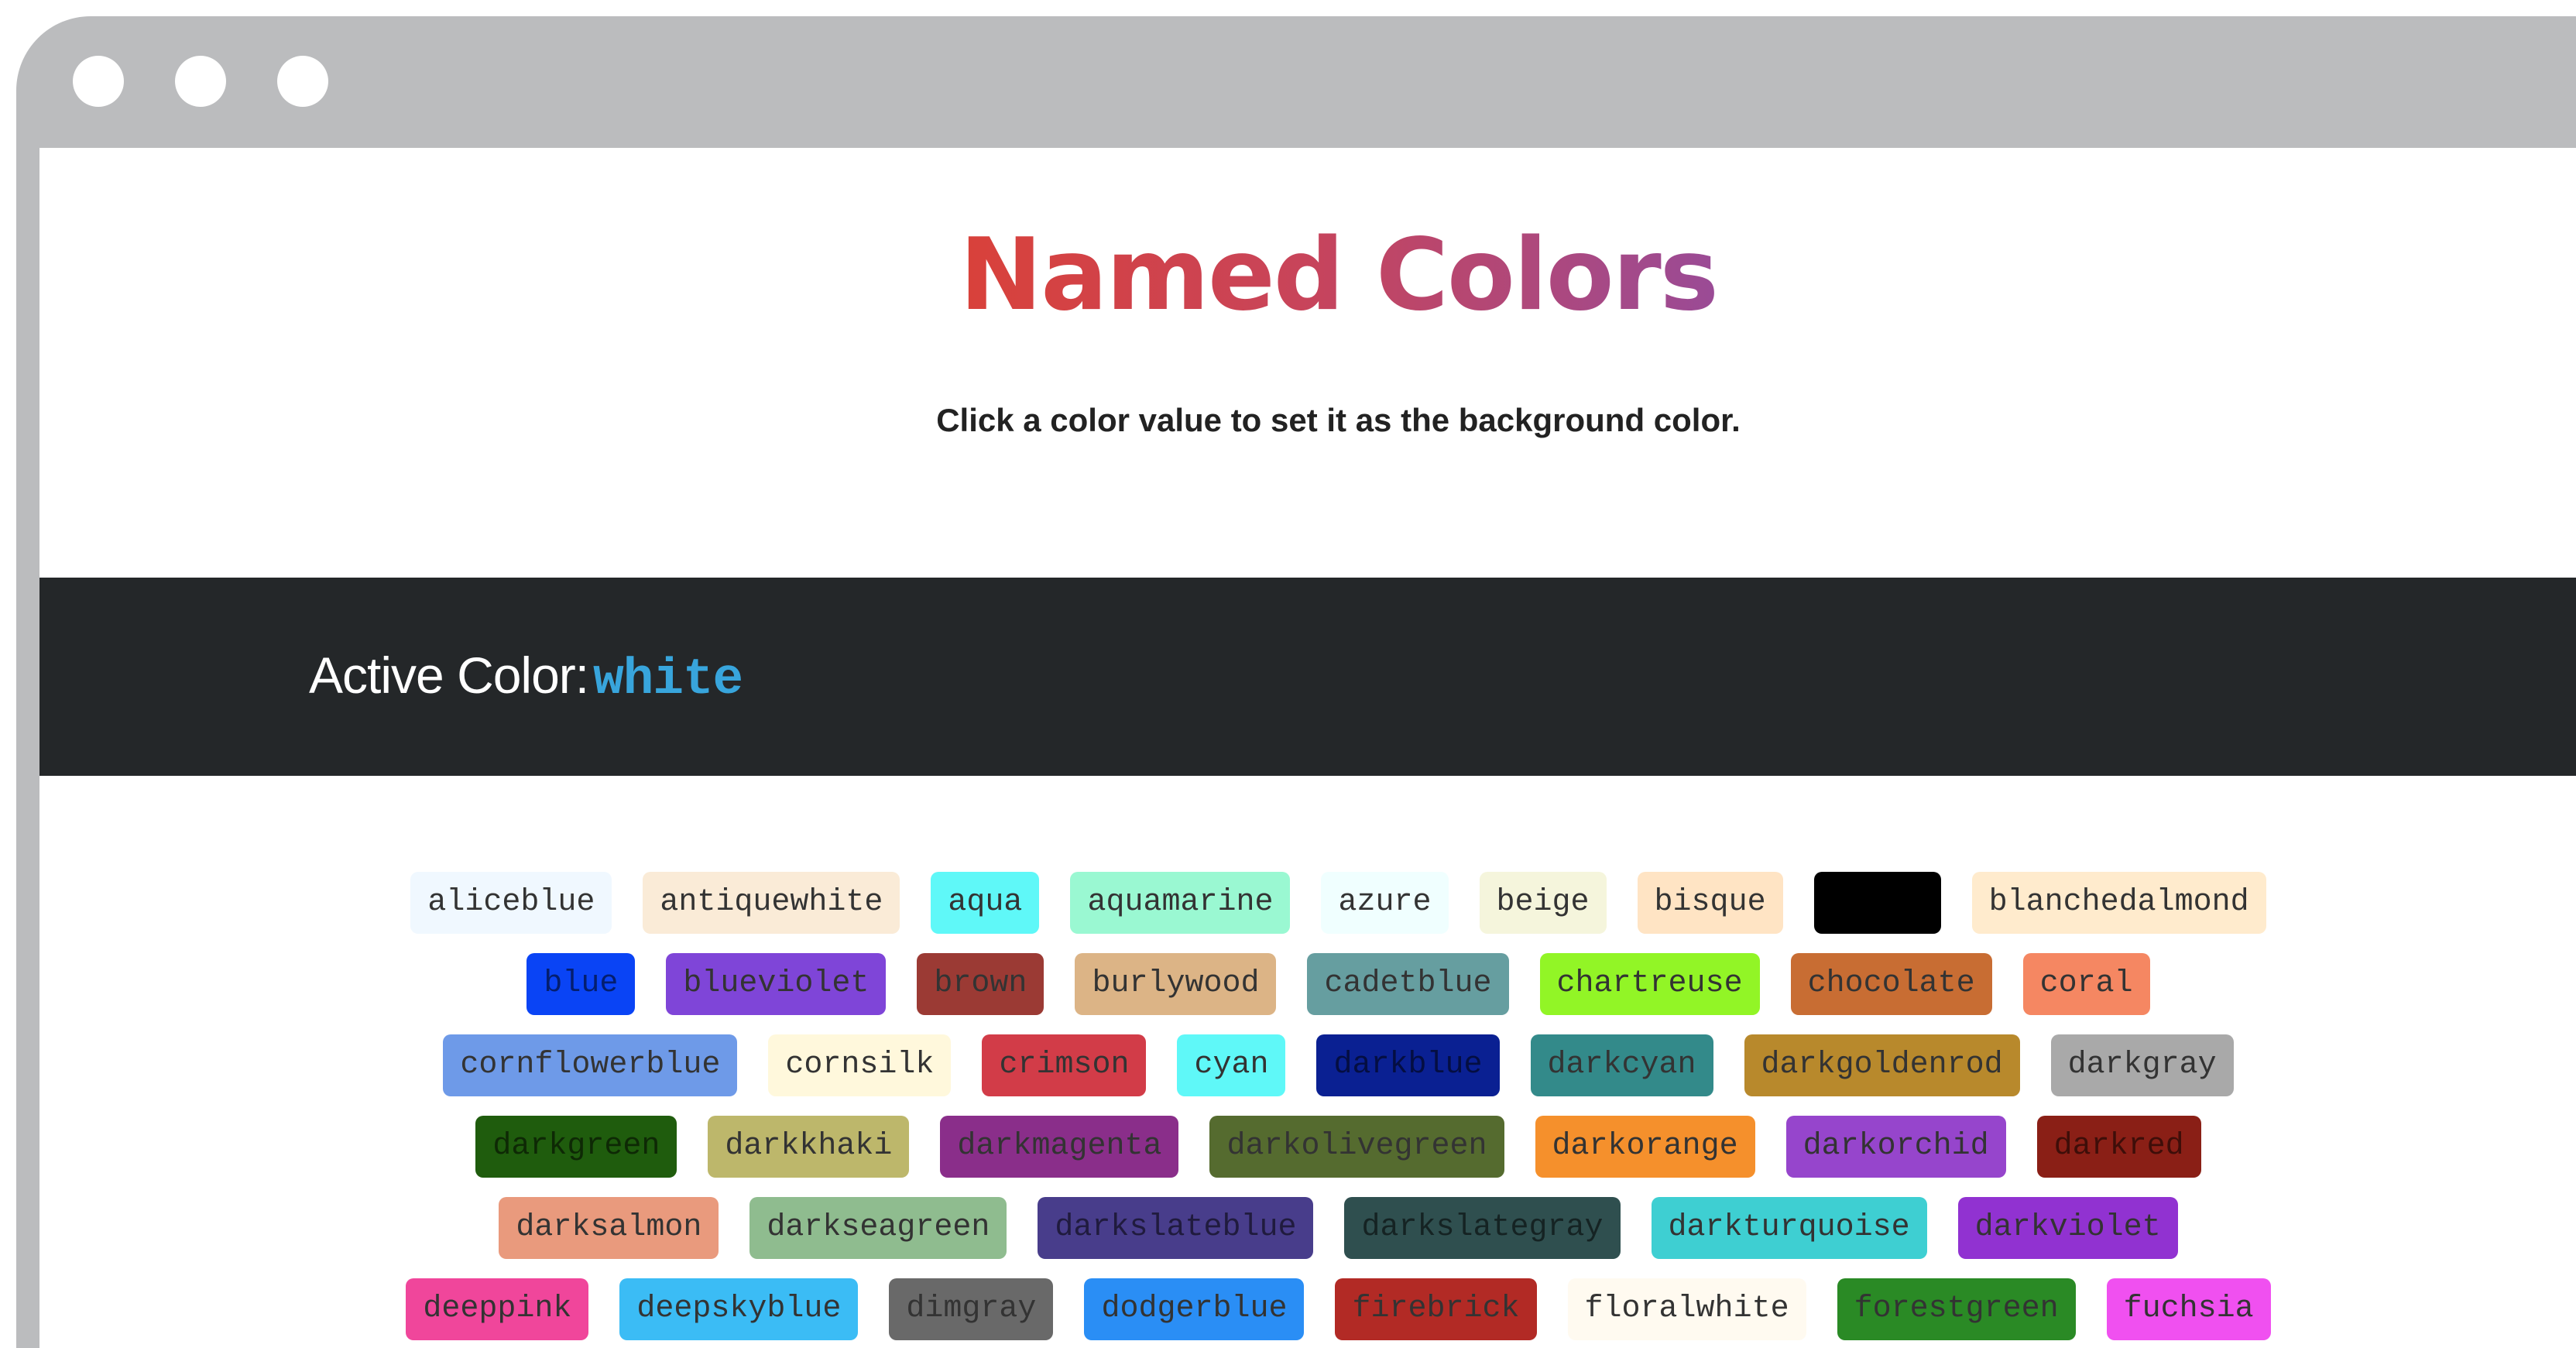  I want to click on color-chip-darkgreen: darkgreen, so click(576, 1147).